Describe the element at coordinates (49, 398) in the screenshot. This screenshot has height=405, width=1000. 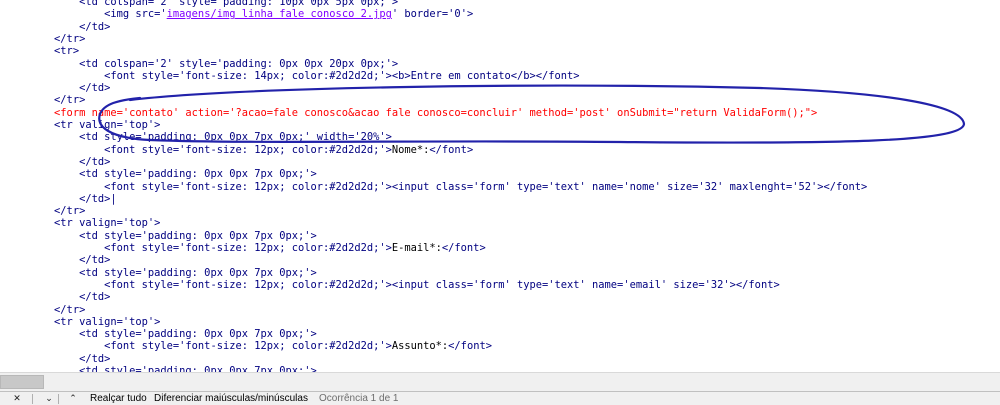
I see `chevron-down-icon: ⌄` at that location.